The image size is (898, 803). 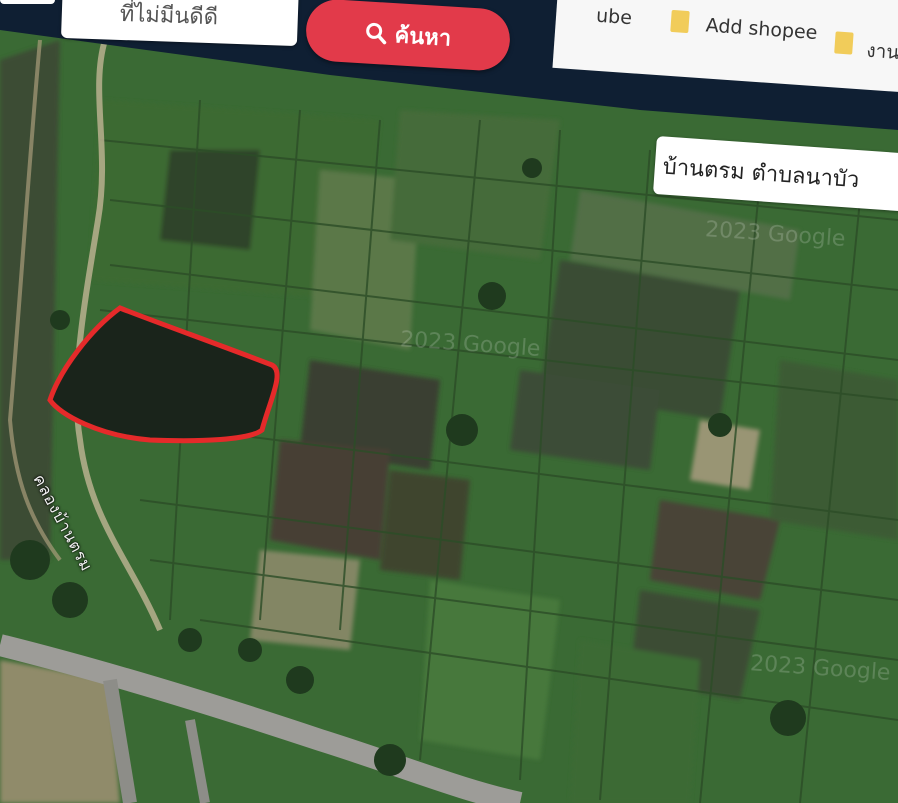 What do you see at coordinates (169, 16) in the screenshot?
I see `search-input-text: ที่ไม่มีนดีดี` at bounding box center [169, 16].